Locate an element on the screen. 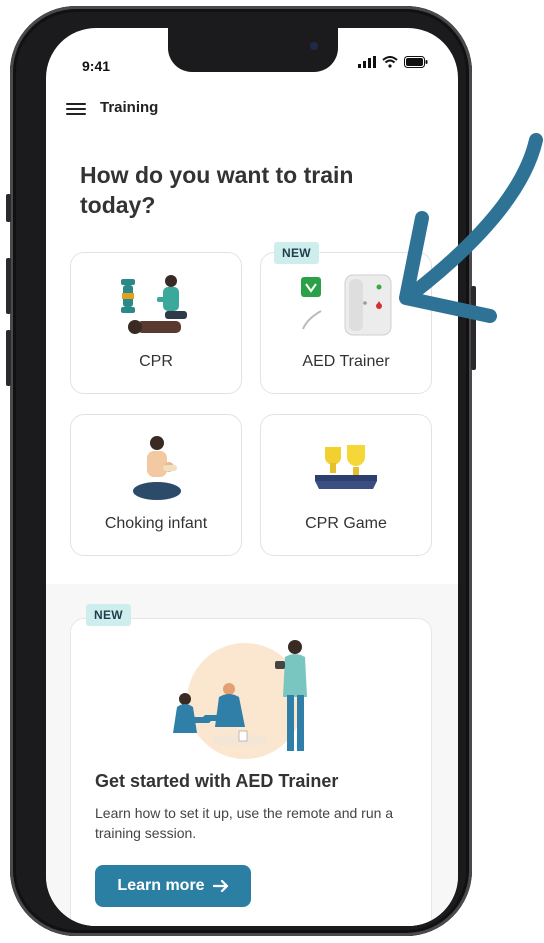  aed-new-badge: NEW is located at coordinates (296, 253).